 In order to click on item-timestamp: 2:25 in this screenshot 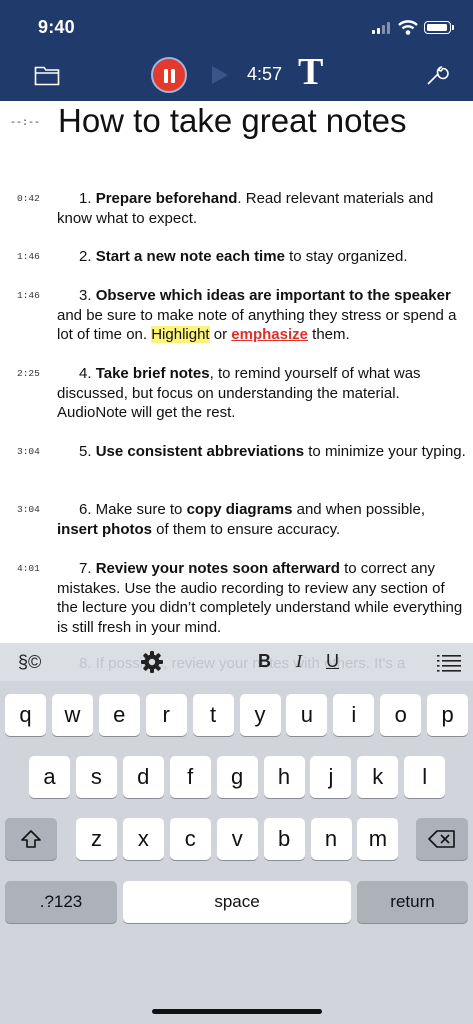, I will do `click(28, 373)`.